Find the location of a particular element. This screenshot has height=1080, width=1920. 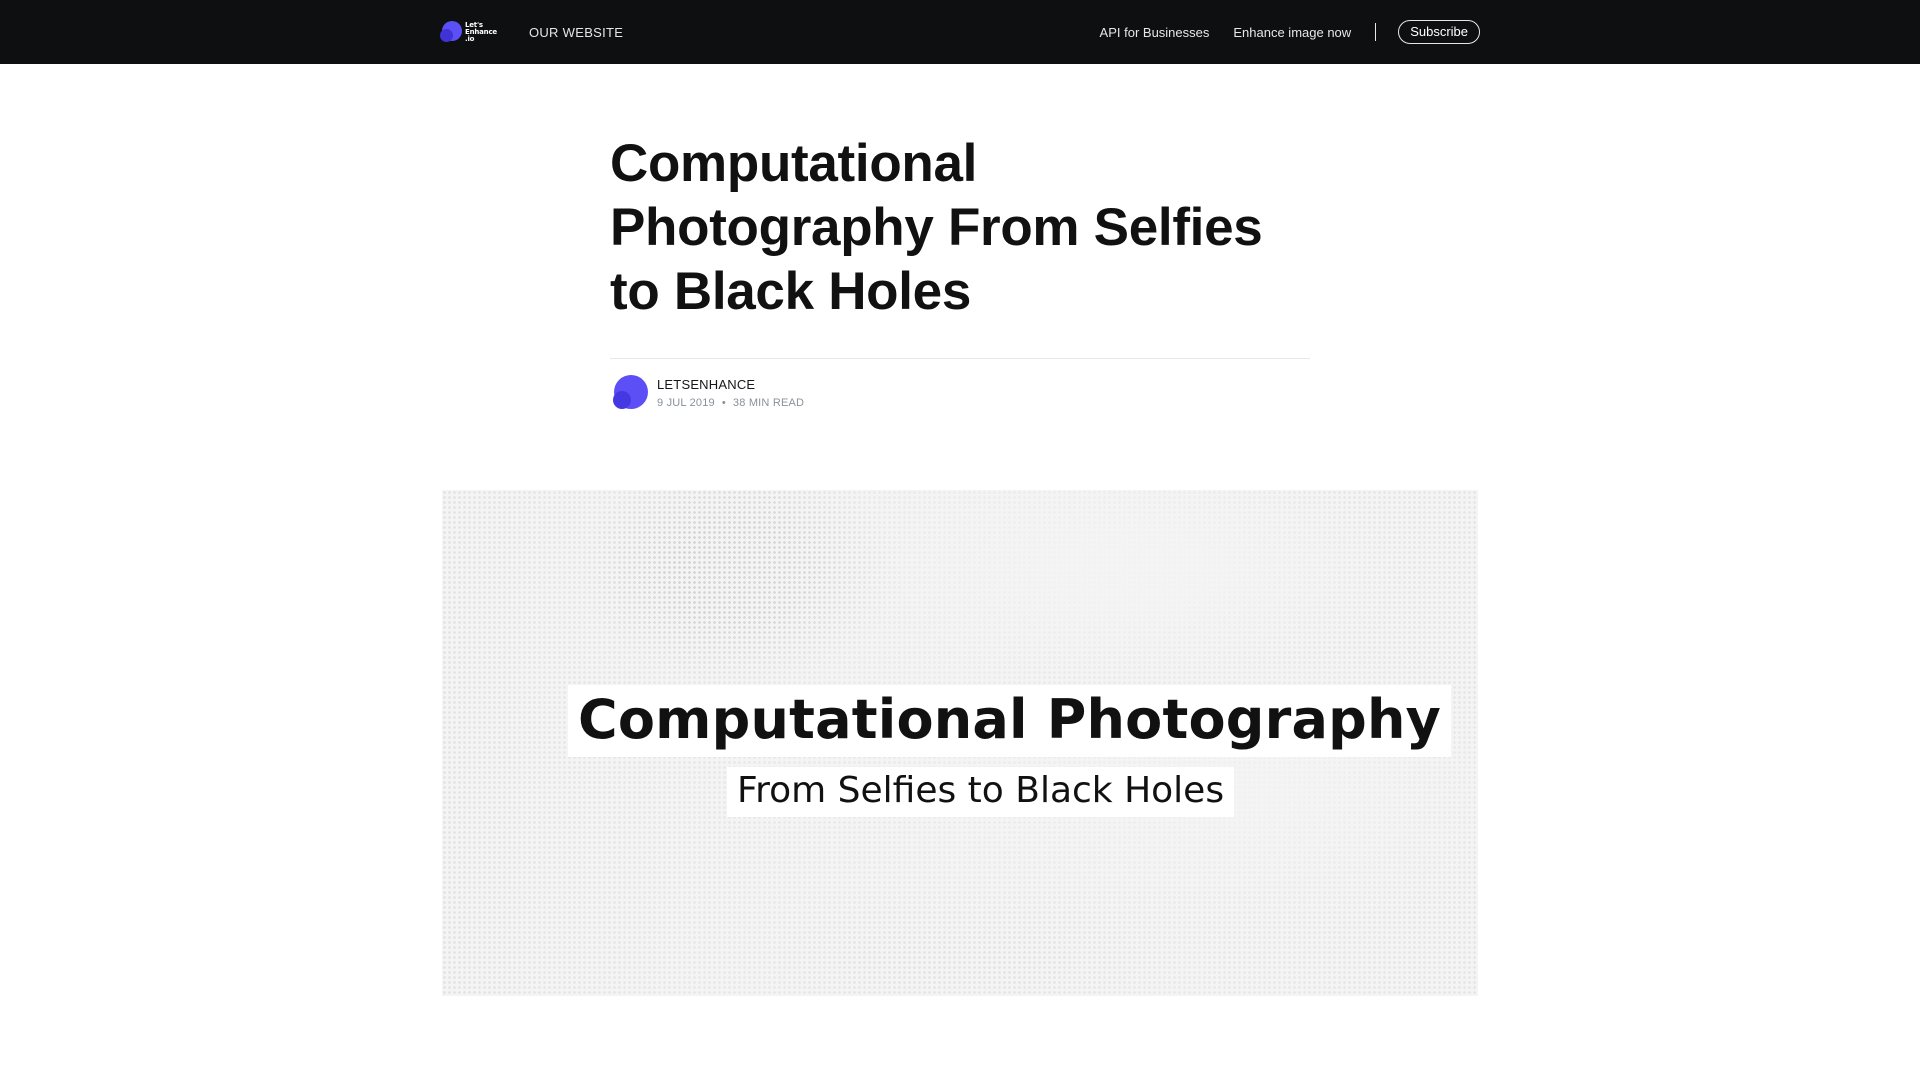

reading-time: 38 MIN READ is located at coordinates (768, 403).